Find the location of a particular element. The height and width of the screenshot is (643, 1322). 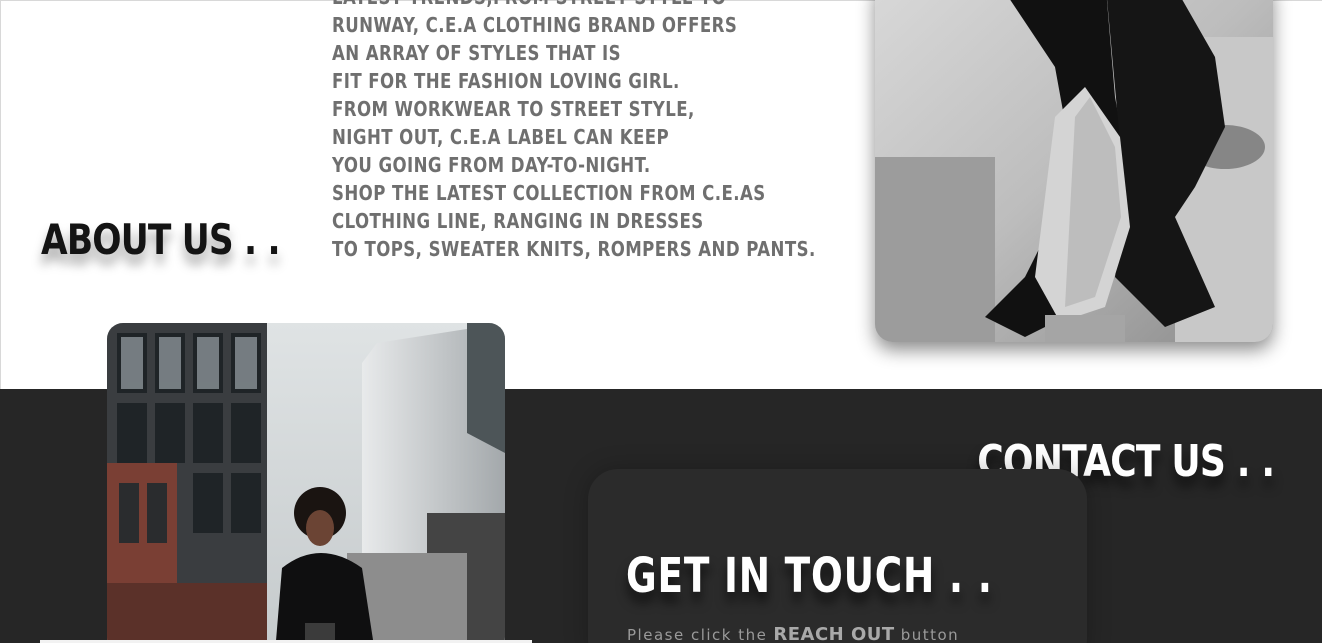

contact-street-photo is located at coordinates (306, 483).